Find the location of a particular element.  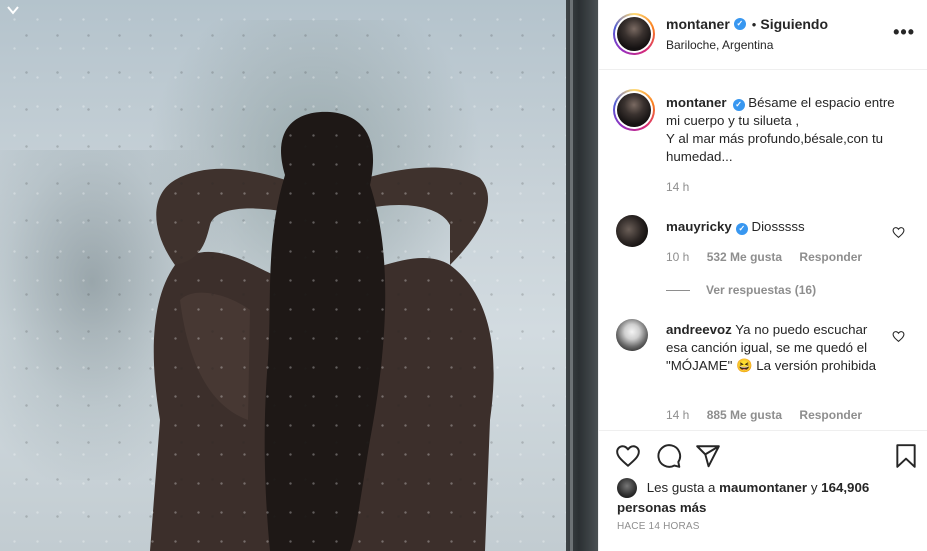

author-username: montaner is located at coordinates (698, 24).